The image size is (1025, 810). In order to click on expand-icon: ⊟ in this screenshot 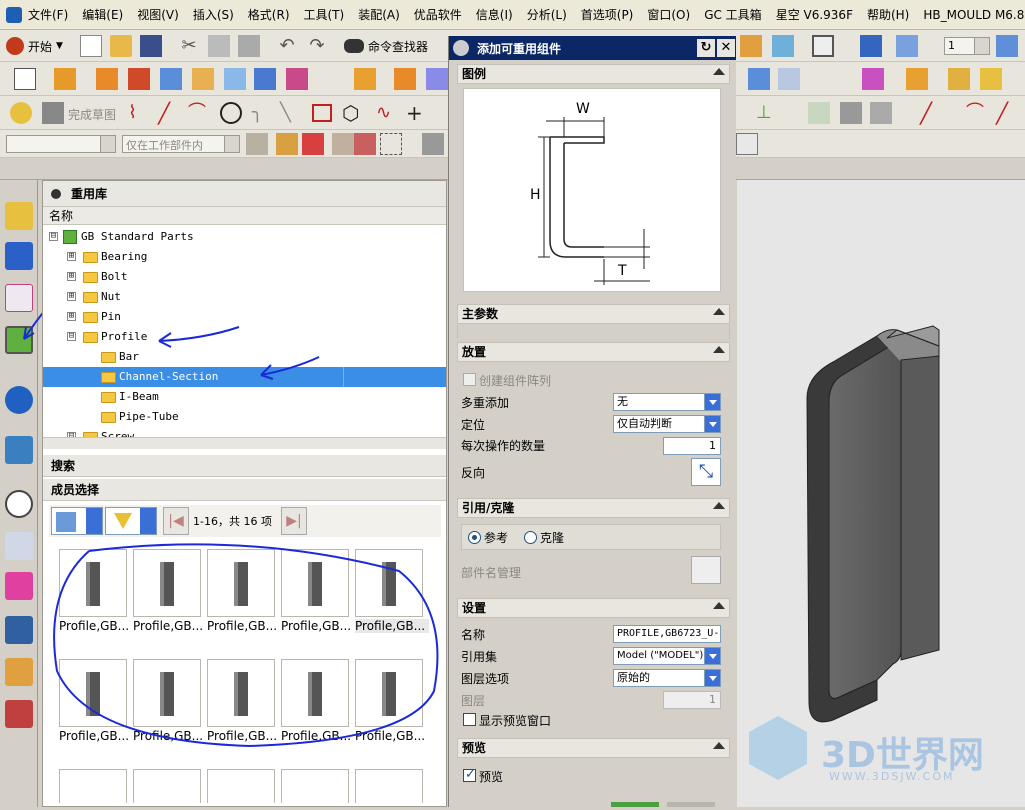, I will do `click(53, 236)`.